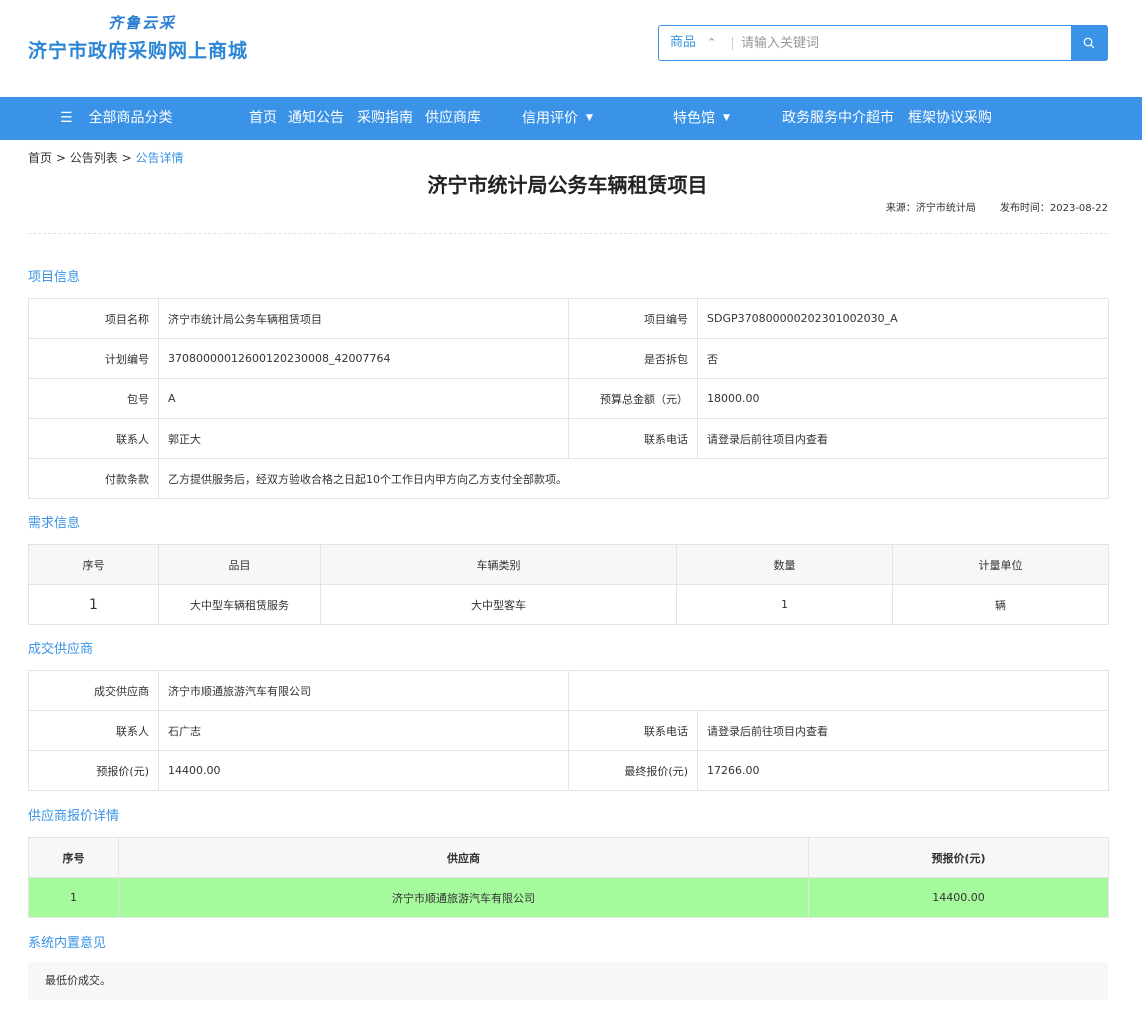 The width and height of the screenshot is (1142, 1012). What do you see at coordinates (985, 206) in the screenshot?
I see `notice-meta: 来源：济宁市统计局 发布时间：2023-08-22` at bounding box center [985, 206].